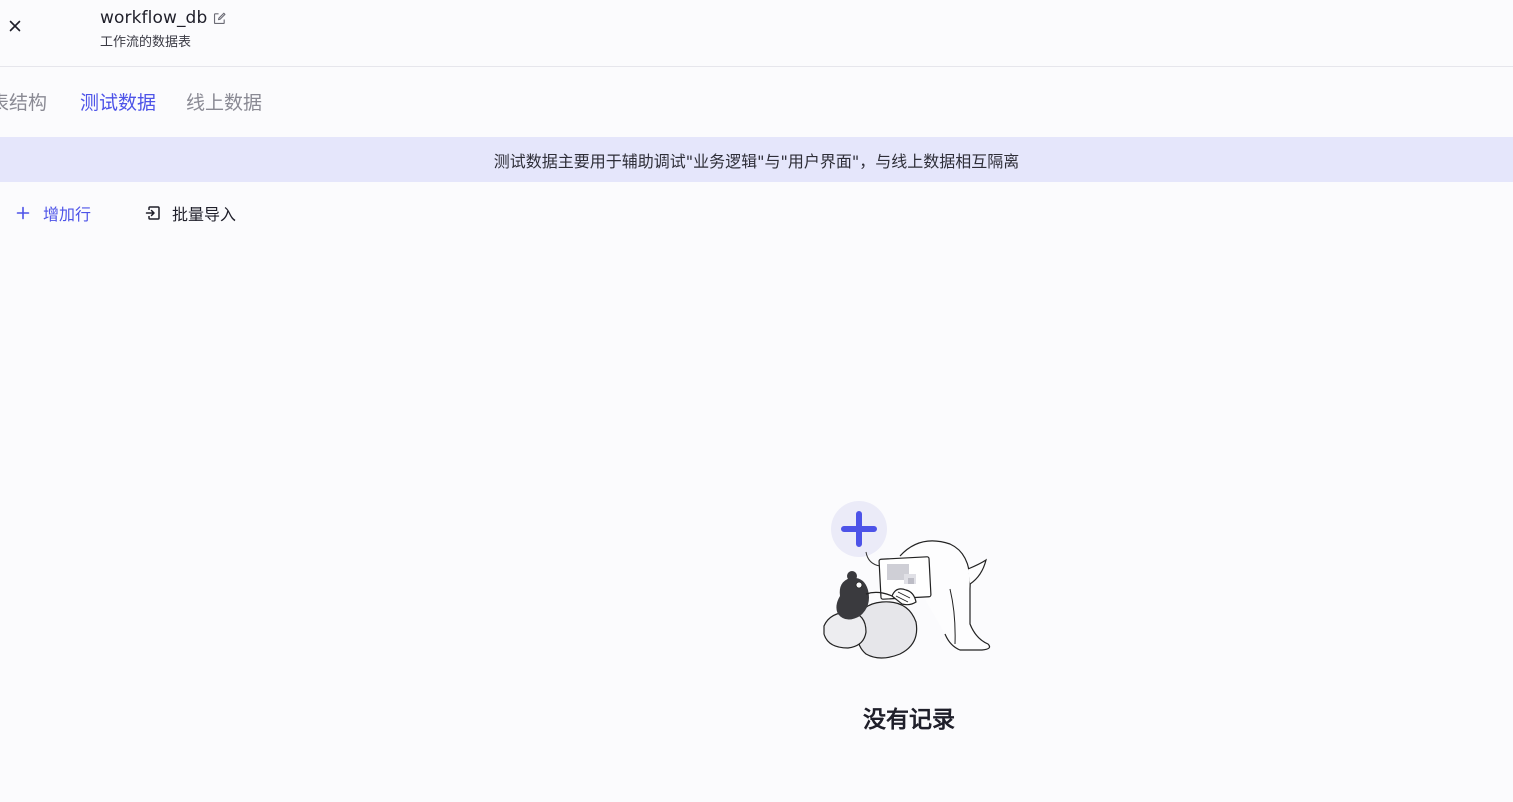  I want to click on import-icon, so click(152, 213).